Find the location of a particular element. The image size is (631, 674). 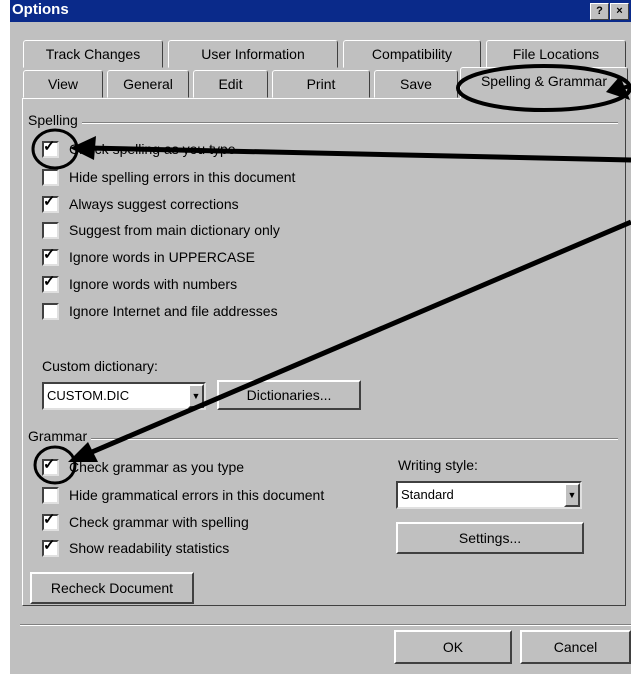

check-spelling-option: ✓ Check spelling as you type is located at coordinates (139, 149).